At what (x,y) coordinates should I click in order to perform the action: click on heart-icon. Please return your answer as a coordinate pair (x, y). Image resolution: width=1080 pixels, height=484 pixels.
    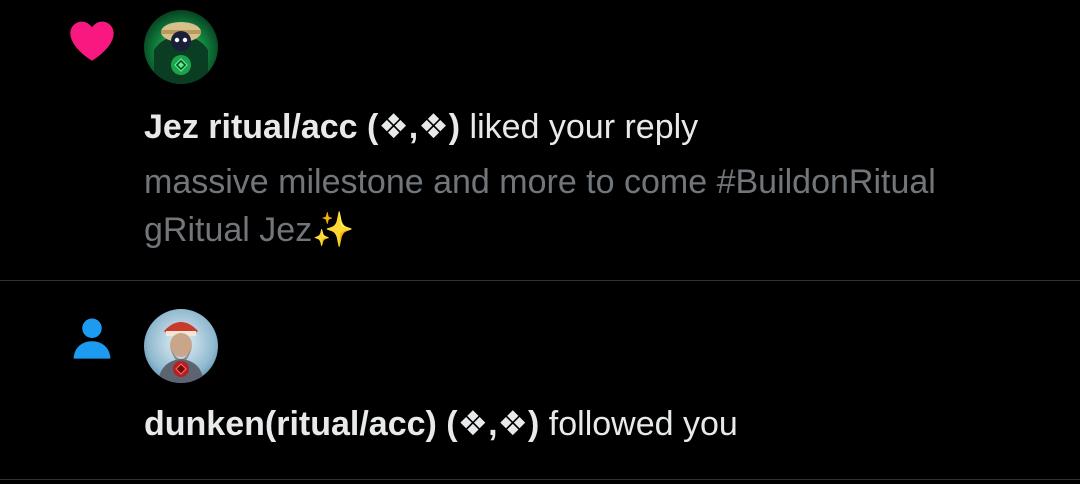
    Looking at the image, I should click on (92, 40).